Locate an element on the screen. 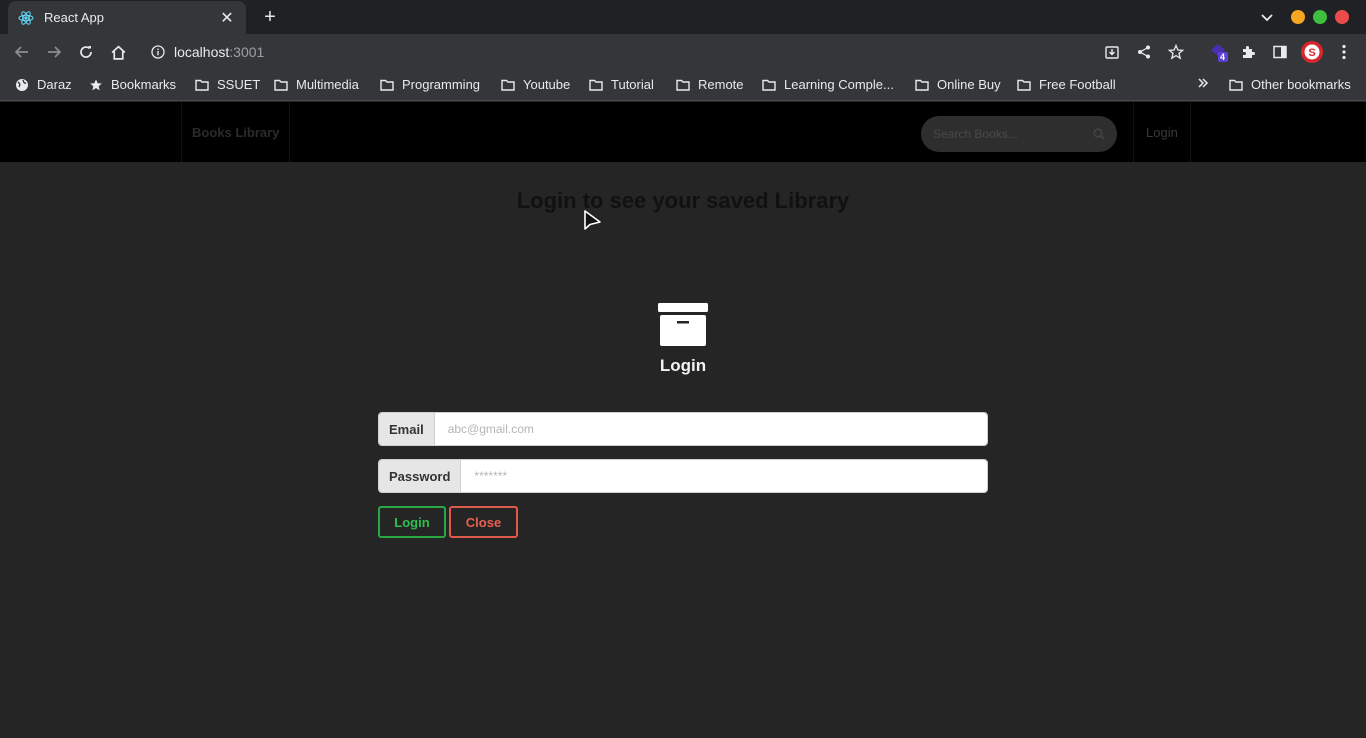 The height and width of the screenshot is (738, 1366). email-field-group: Email is located at coordinates (683, 429).